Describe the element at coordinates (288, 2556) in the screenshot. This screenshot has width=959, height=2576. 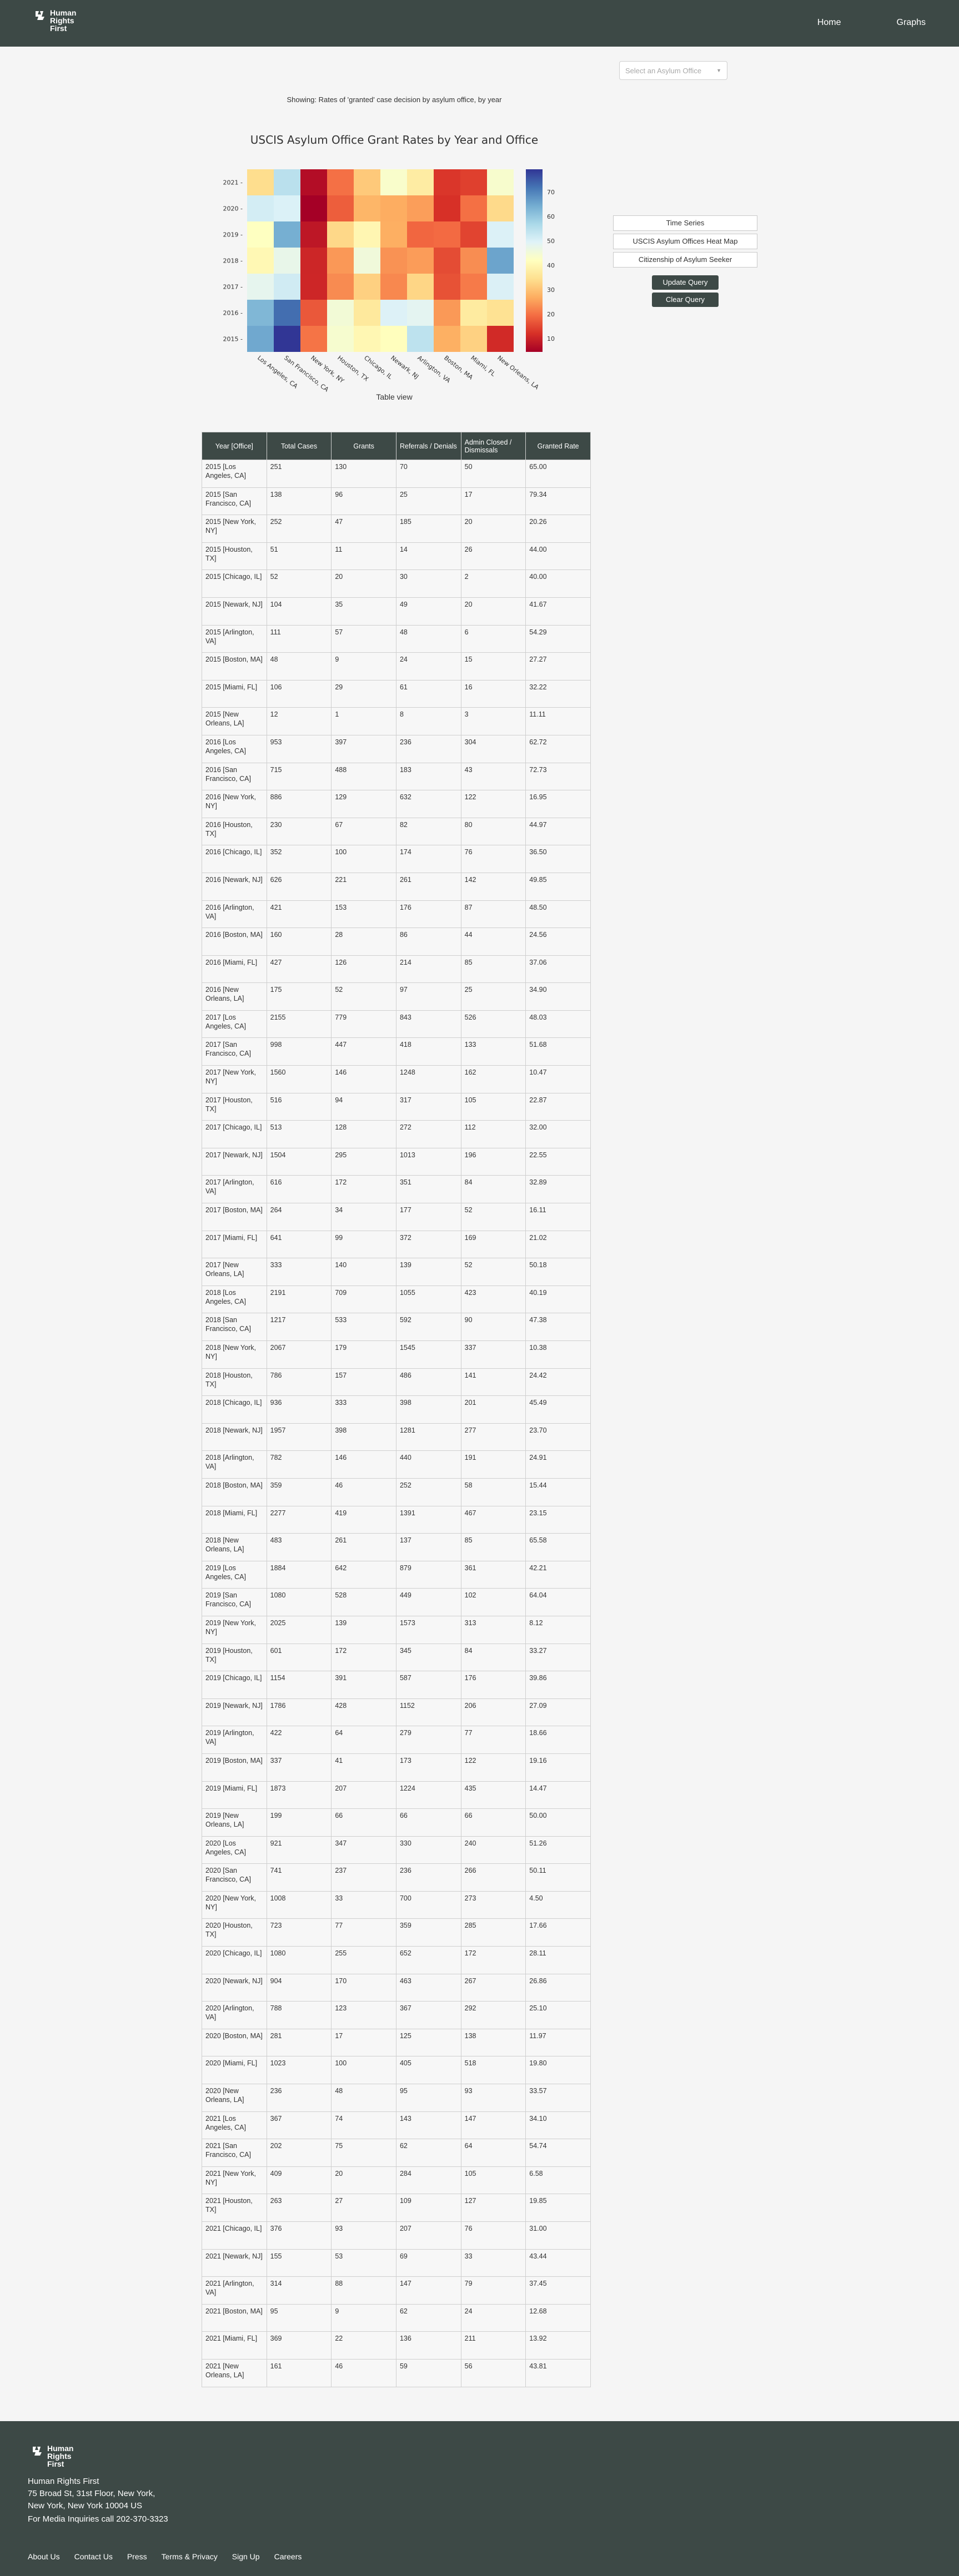
I see `footer-link-careers: Careers` at that location.